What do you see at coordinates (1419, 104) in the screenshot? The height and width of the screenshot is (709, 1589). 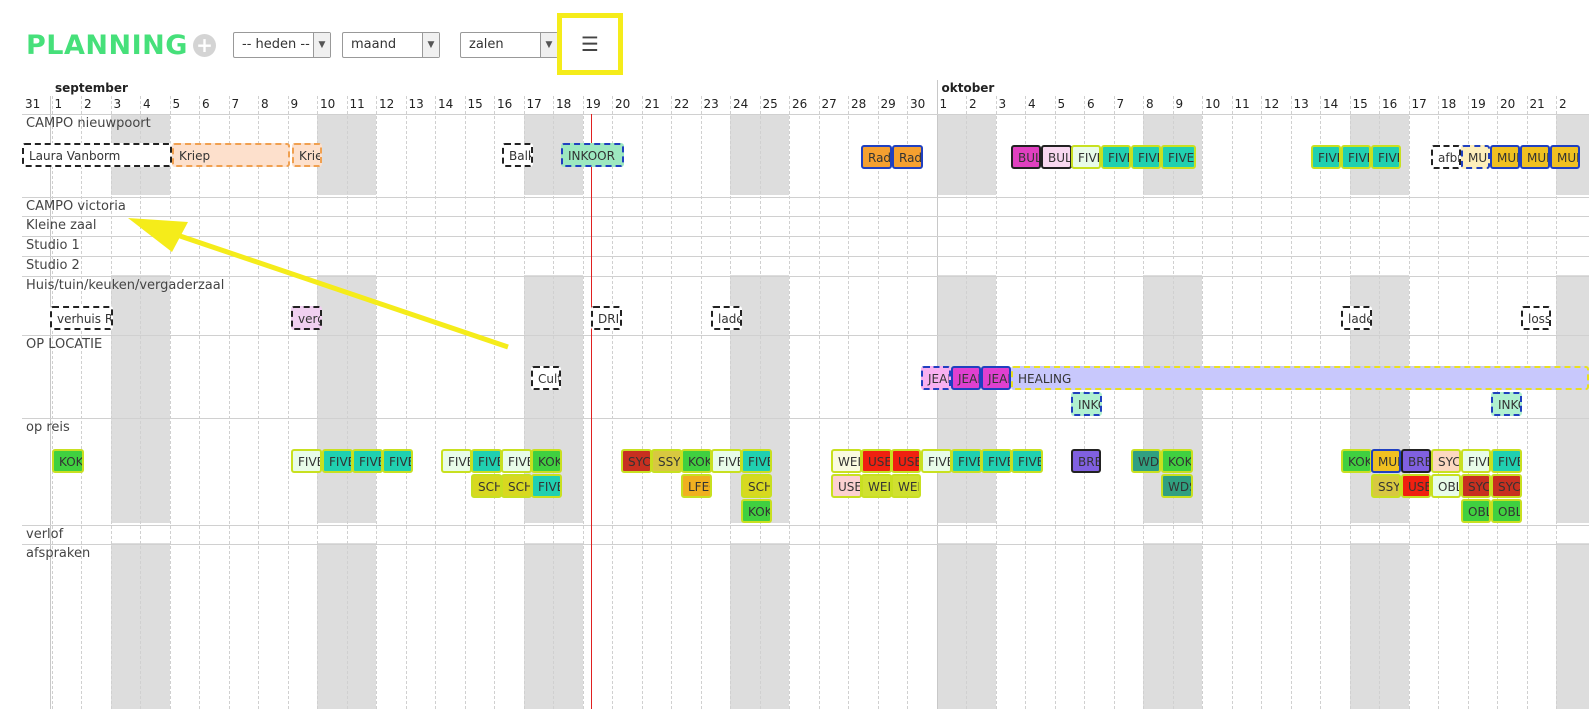 I see `day-number: 17` at bounding box center [1419, 104].